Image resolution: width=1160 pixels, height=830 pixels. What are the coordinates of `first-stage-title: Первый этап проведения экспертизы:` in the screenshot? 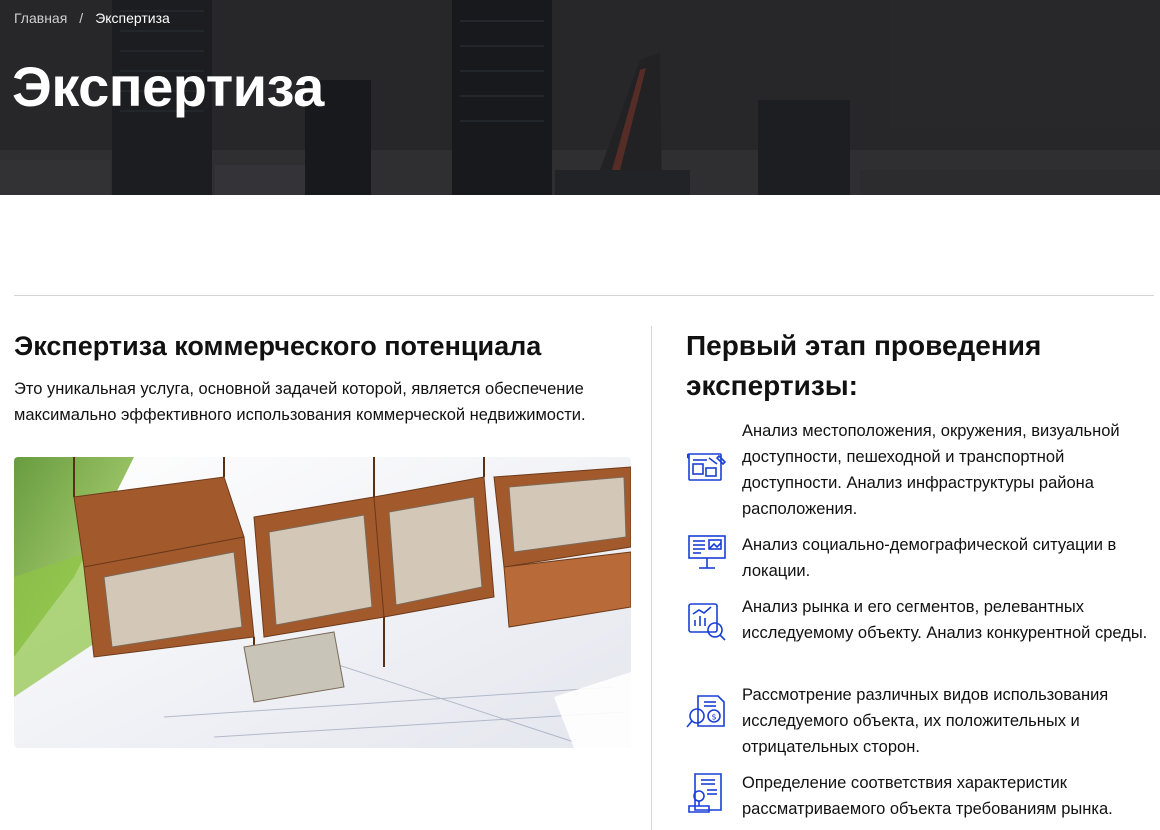 It's located at (864, 365).